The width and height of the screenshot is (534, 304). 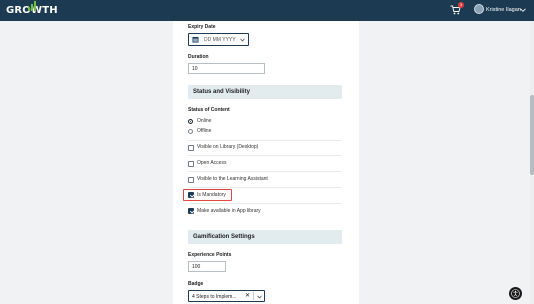 I want to click on checkbox-open-access-label: Open Access, so click(x=212, y=163).